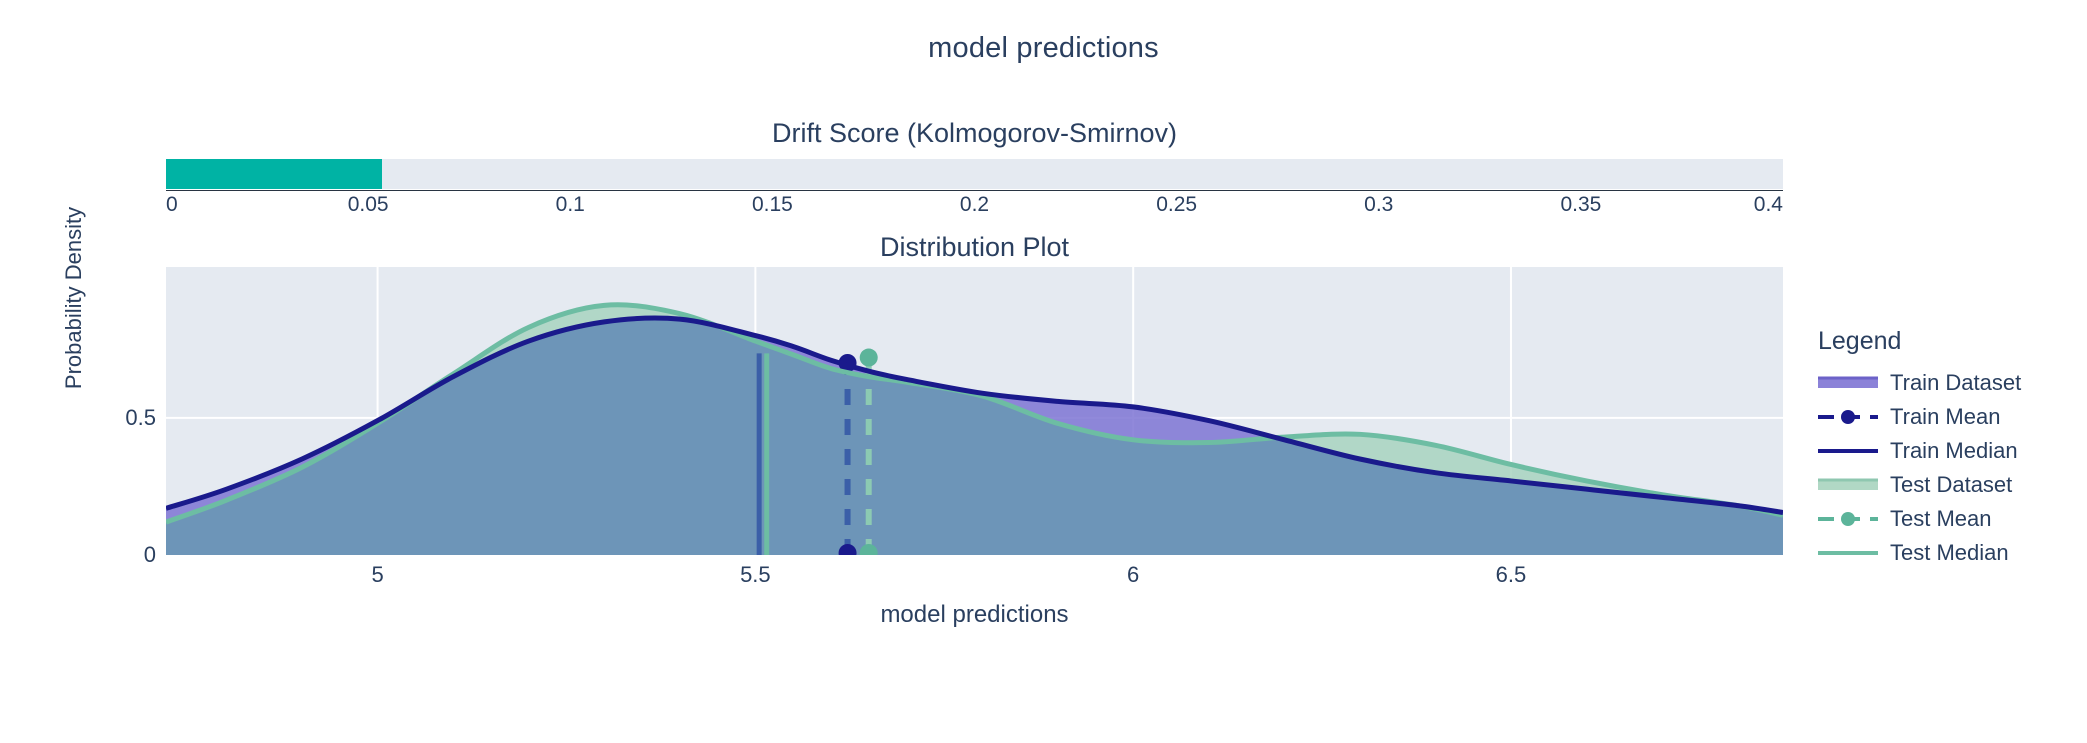 Image resolution: width=2087 pixels, height=743 pixels. What do you see at coordinates (274, 174) in the screenshot?
I see `drift-score-bar` at bounding box center [274, 174].